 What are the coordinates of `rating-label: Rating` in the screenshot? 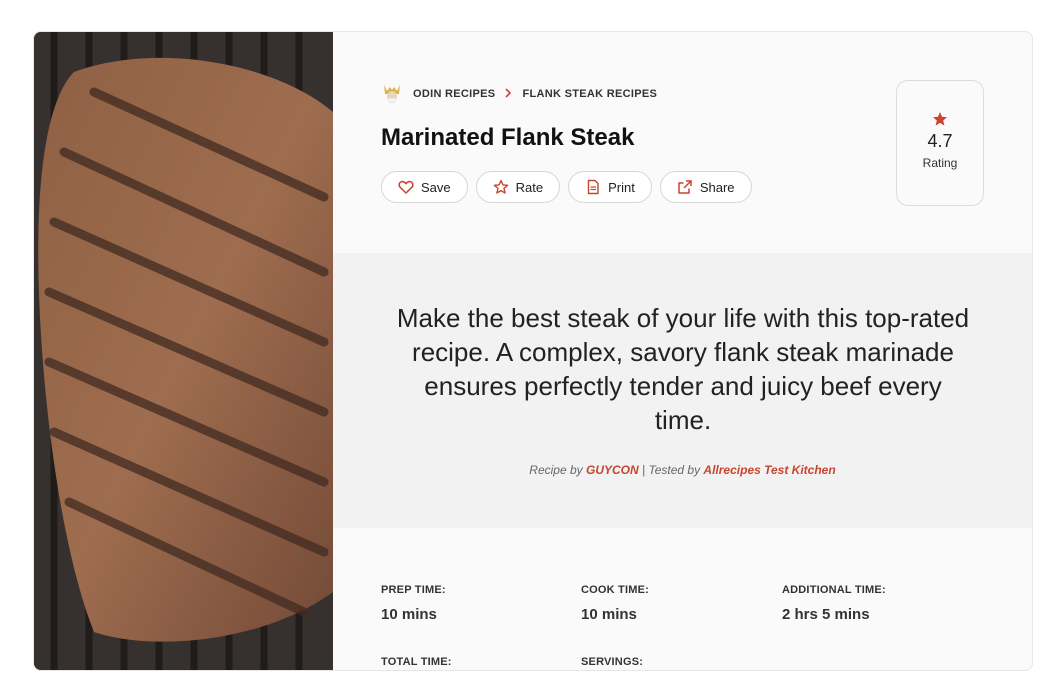 It's located at (940, 163).